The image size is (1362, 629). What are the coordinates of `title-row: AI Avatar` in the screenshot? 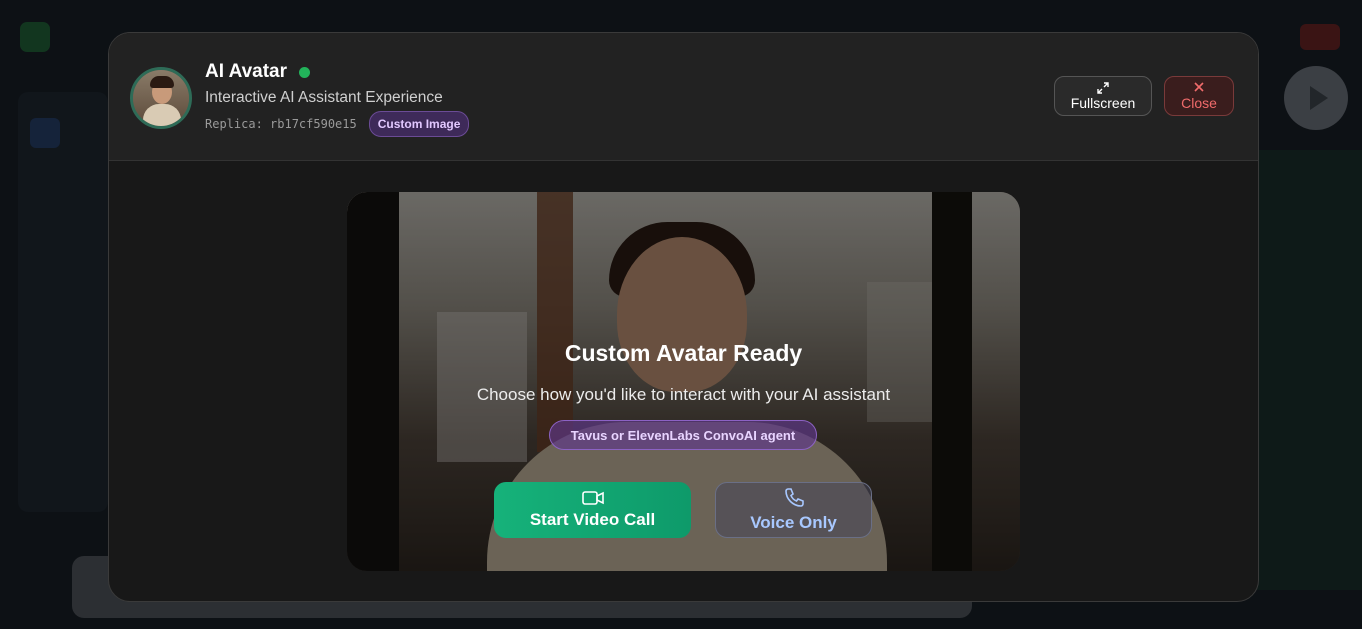 It's located at (258, 72).